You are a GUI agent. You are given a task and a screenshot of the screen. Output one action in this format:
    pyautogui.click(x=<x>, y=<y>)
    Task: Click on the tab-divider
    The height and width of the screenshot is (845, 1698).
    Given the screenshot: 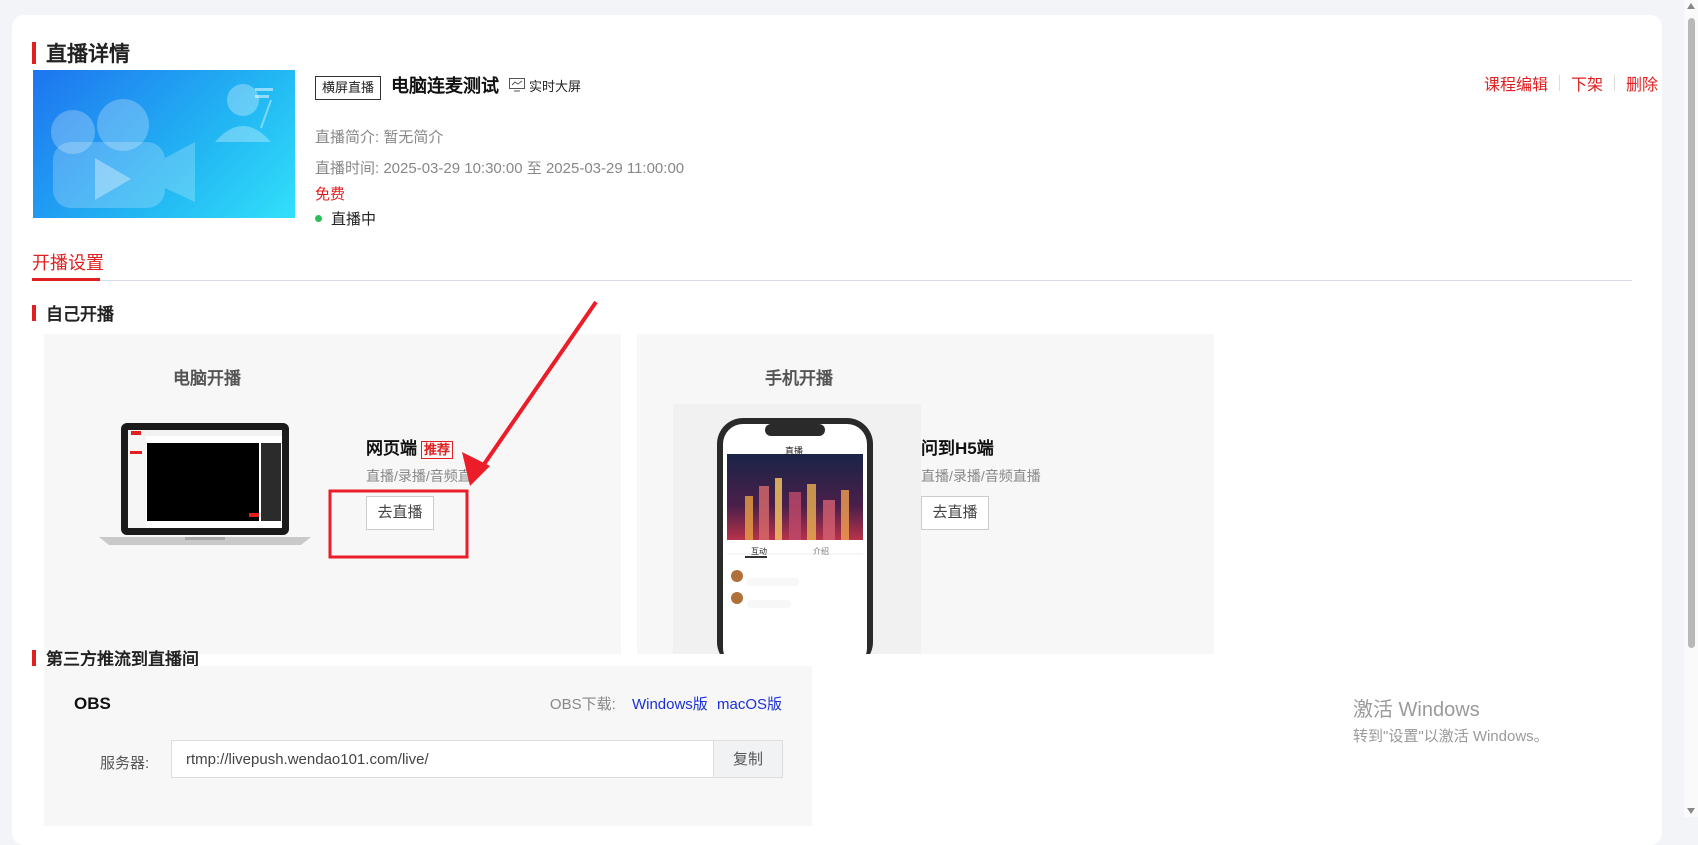 What is the action you would take?
    pyautogui.click(x=832, y=280)
    